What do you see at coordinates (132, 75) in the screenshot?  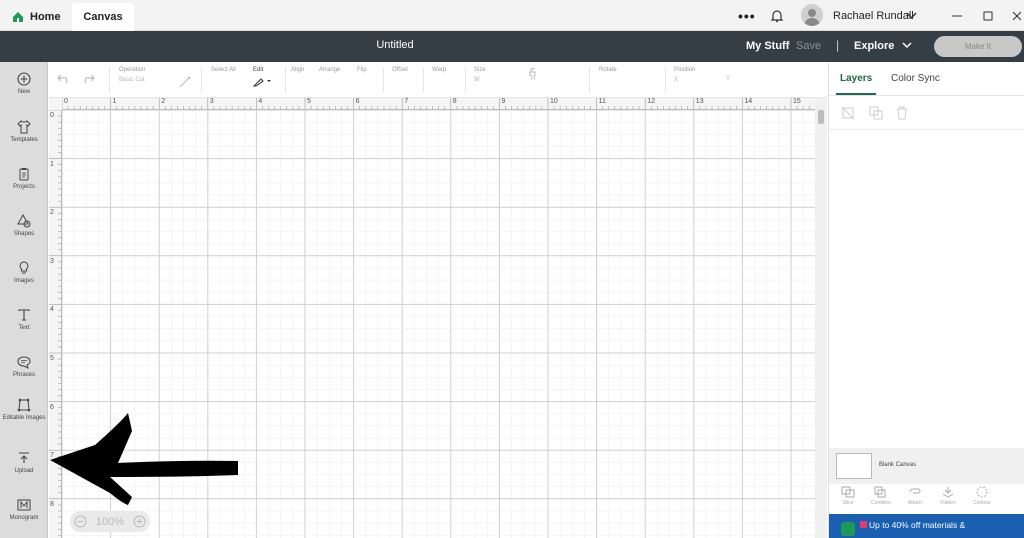 I see `operation-dropdown: Operation Basic Cut` at bounding box center [132, 75].